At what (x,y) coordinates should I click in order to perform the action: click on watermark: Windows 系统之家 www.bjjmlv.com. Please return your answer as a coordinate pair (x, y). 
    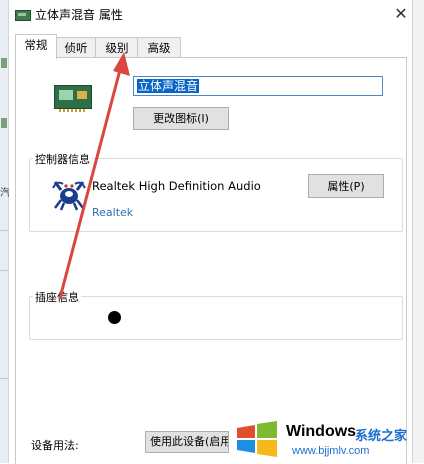
    Looking at the image, I should click on (327, 438).